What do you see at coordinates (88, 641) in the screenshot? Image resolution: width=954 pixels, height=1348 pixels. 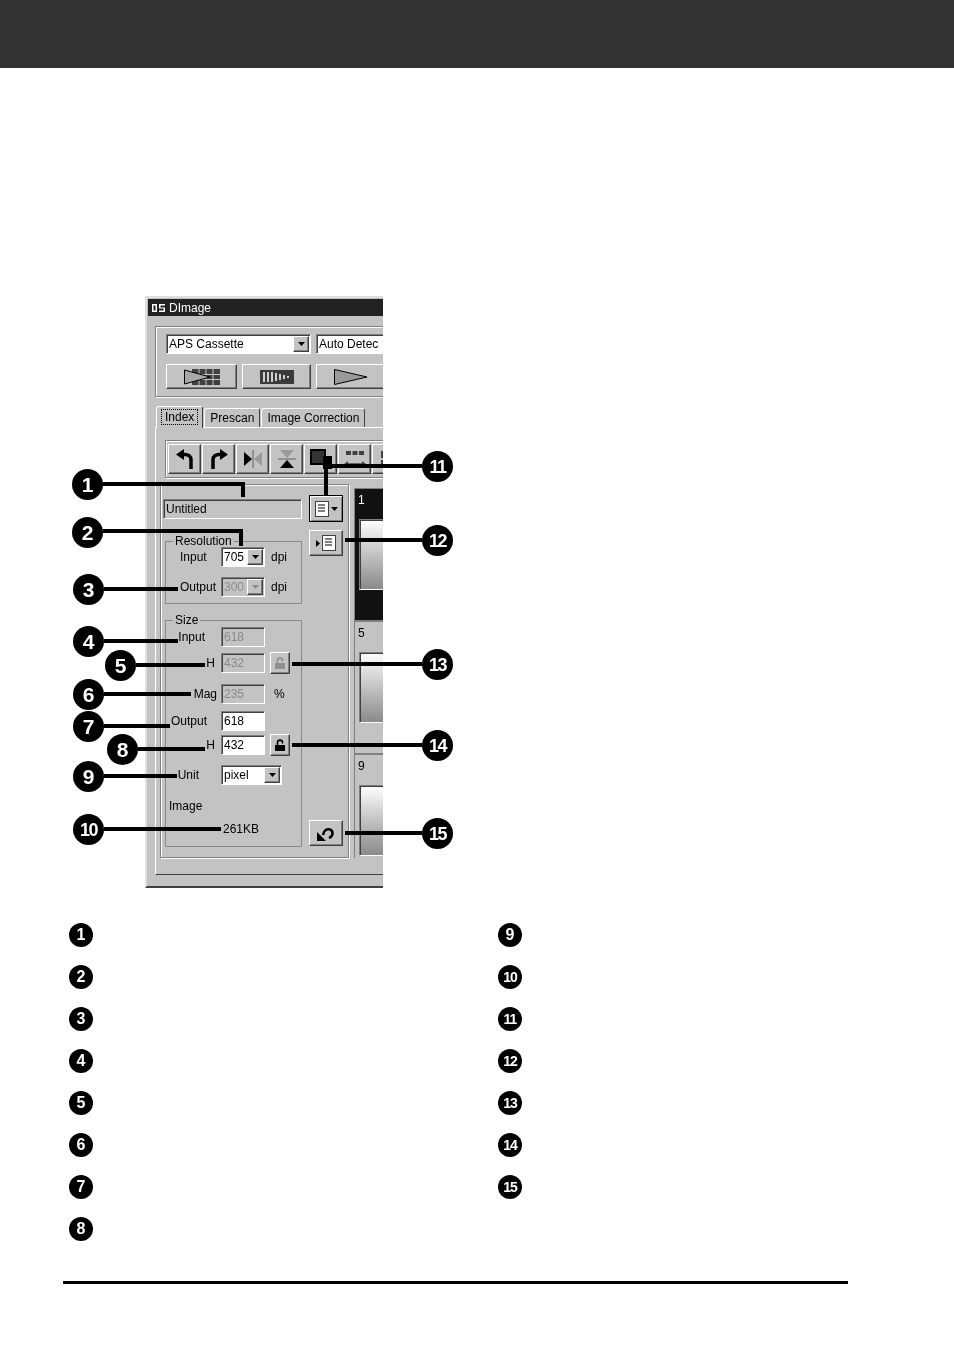 I see `callout-number: 4` at bounding box center [88, 641].